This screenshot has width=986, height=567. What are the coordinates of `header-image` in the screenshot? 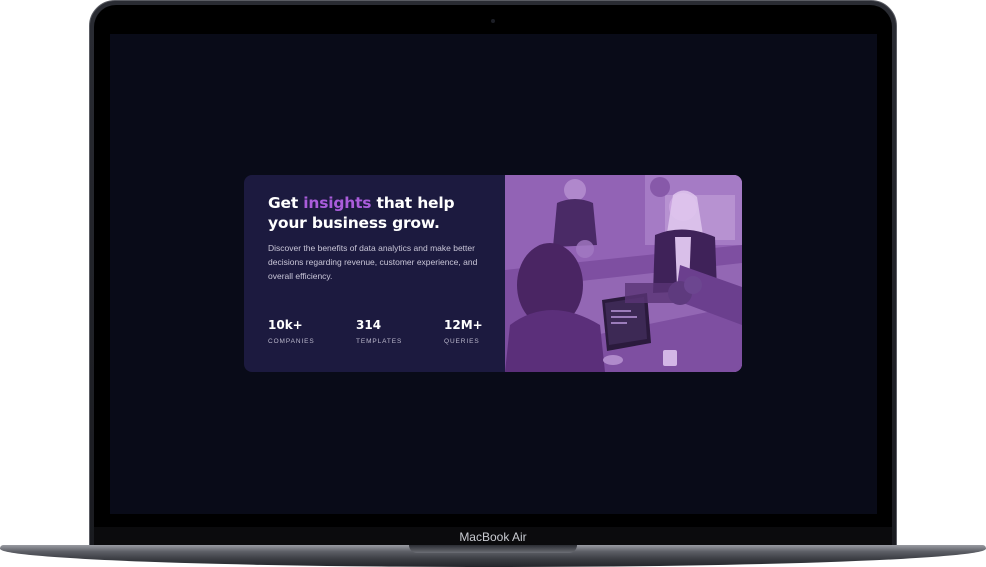 It's located at (623, 273).